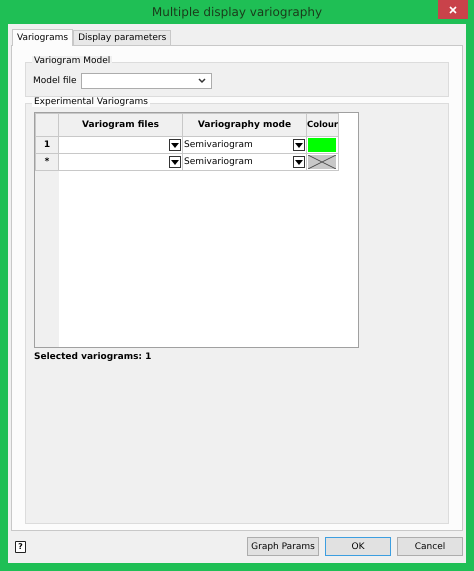 The image size is (474, 571). Describe the element at coordinates (47, 162) in the screenshot. I see `row-header: *` at that location.